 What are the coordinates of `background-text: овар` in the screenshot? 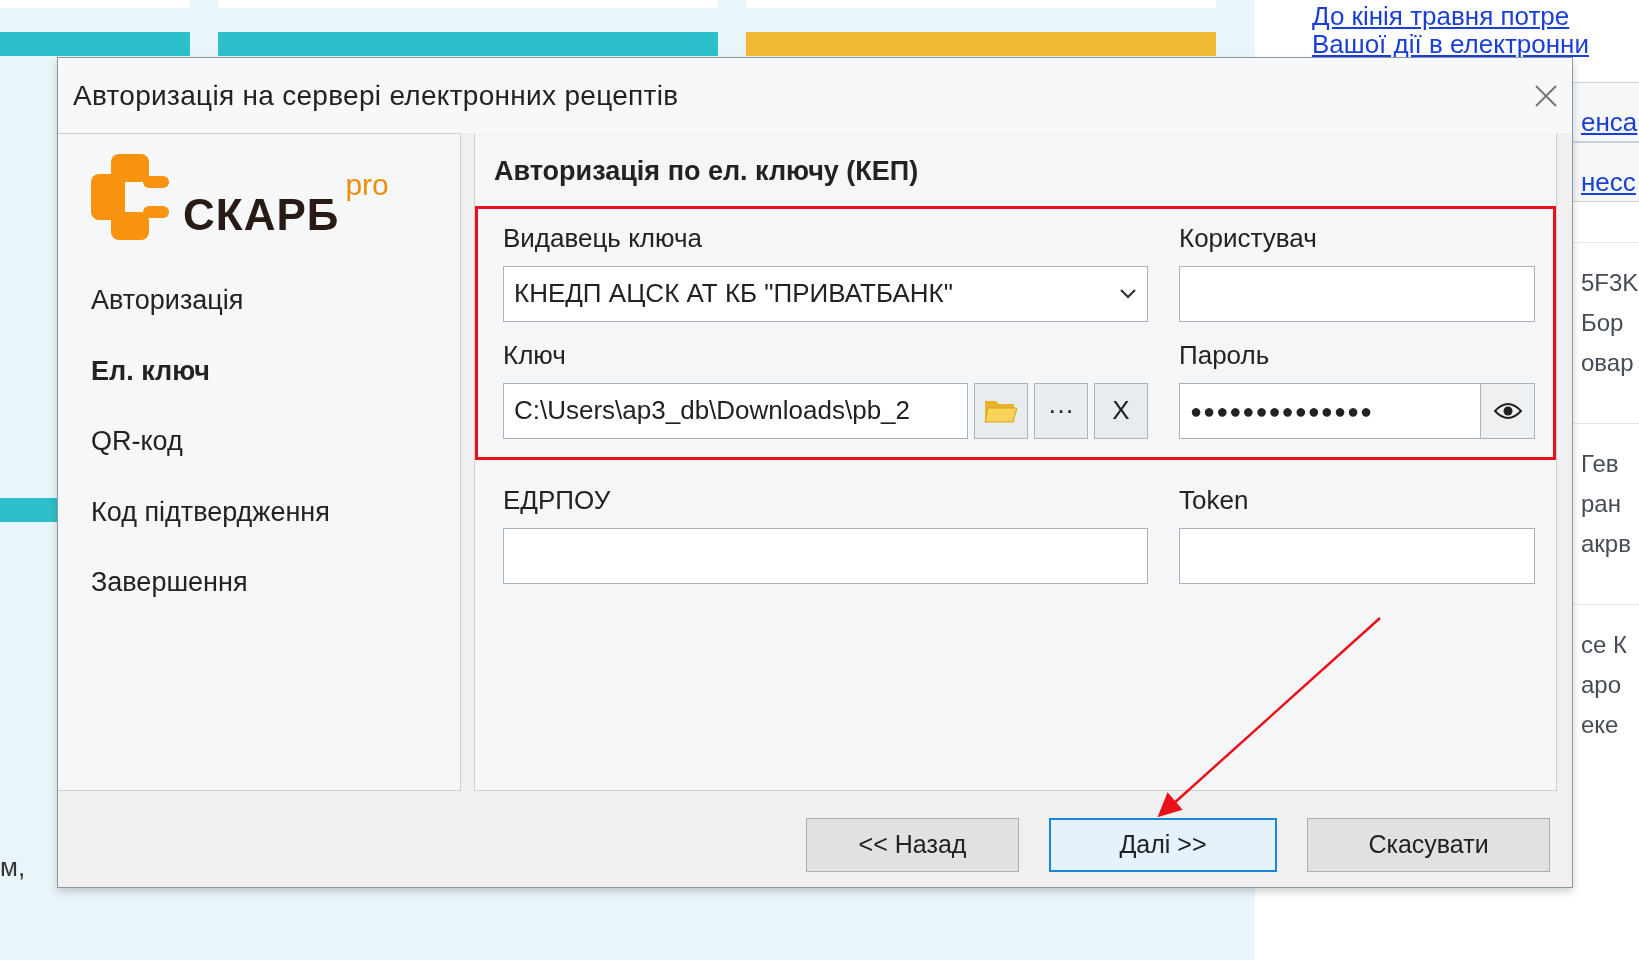 It's located at (1608, 363).